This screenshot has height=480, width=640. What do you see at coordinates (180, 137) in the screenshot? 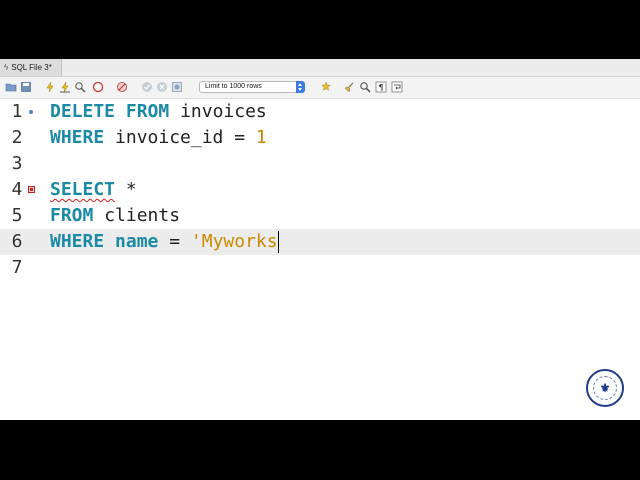
I see `code-token: invoice_id =` at bounding box center [180, 137].